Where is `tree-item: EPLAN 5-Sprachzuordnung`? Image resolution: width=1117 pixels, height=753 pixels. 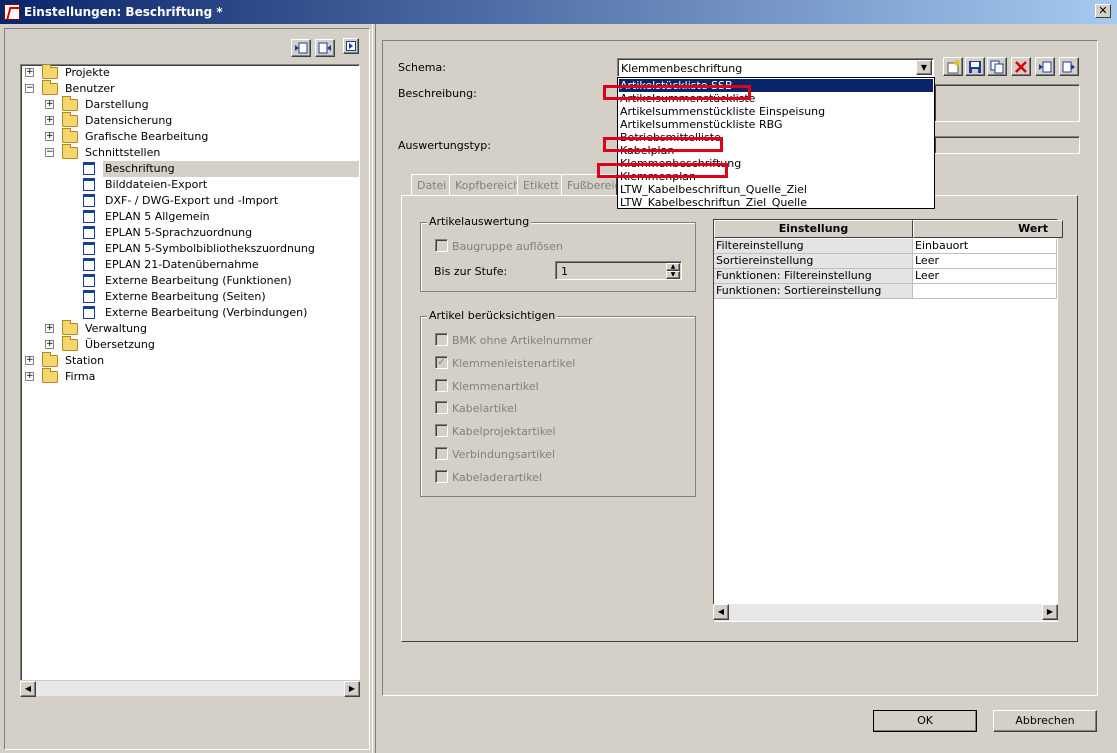 tree-item: EPLAN 5-Sprachzuordnung is located at coordinates (190, 233).